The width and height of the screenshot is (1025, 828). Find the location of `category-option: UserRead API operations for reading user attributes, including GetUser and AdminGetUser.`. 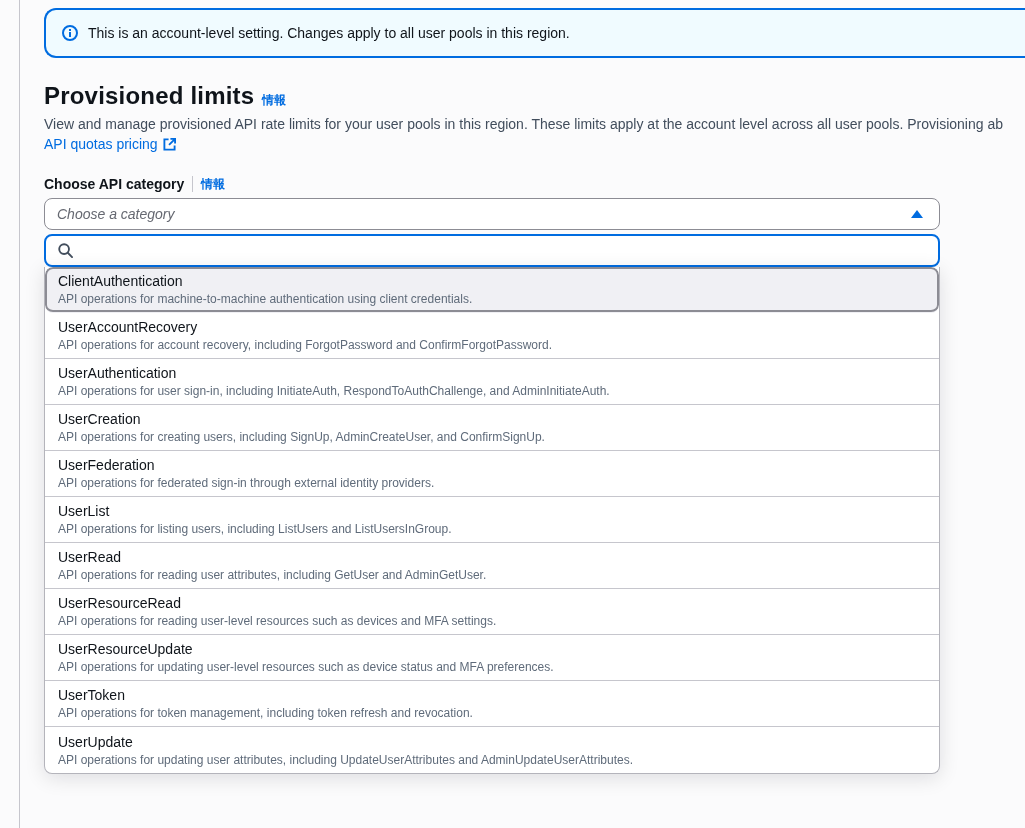

category-option: UserRead API operations for reading user attributes, including GetUser and AdminGetUser. is located at coordinates (492, 566).